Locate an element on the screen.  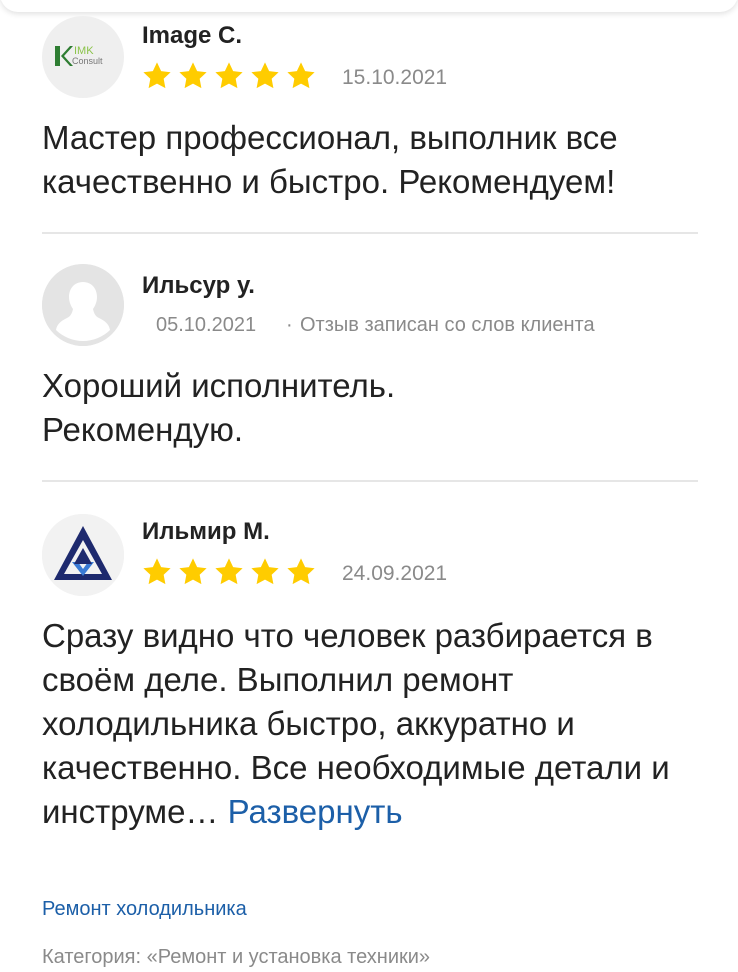
review-date: 24.09.2021 is located at coordinates (395, 573).